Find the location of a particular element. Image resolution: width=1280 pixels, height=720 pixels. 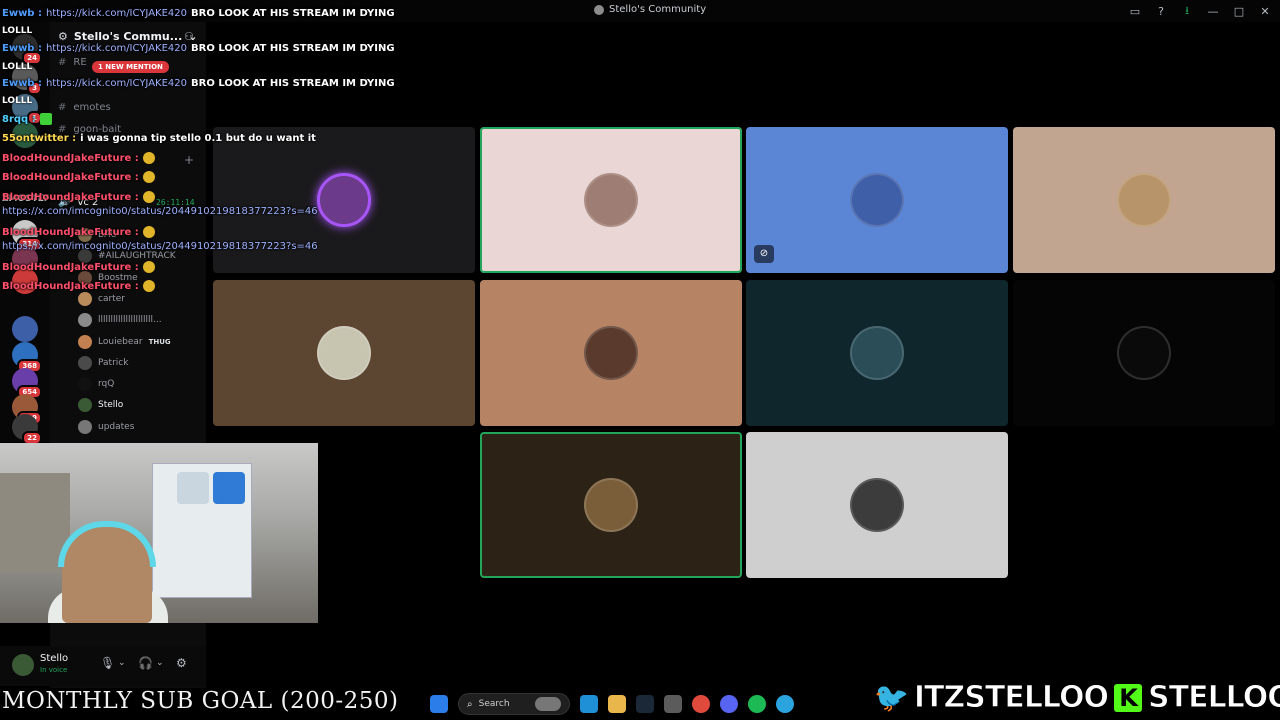

headphones-chevron-icon: ⌄ is located at coordinates (160, 663).